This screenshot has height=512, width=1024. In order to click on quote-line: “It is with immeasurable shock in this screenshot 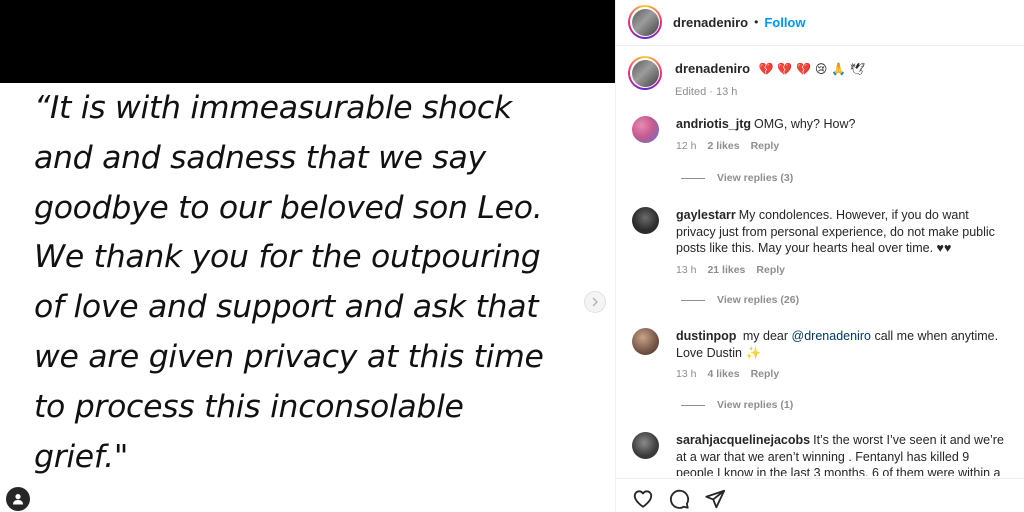, I will do `click(273, 108)`.